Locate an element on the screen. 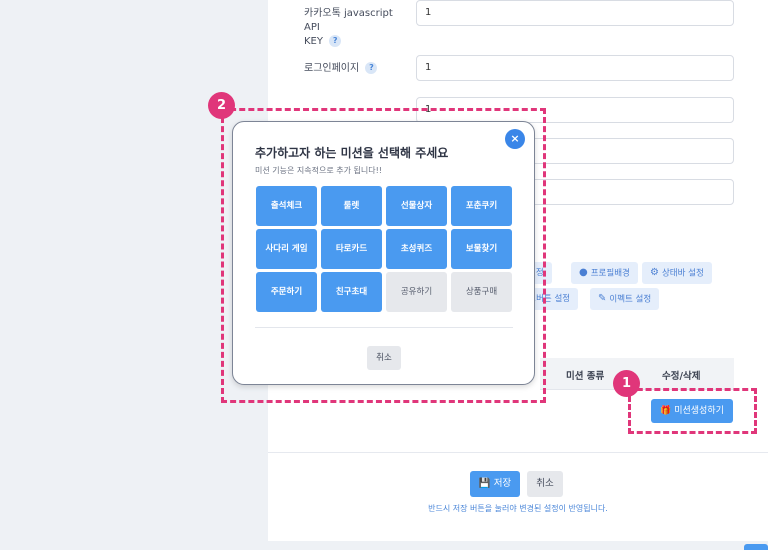 The image size is (768, 550). close-icon: × is located at coordinates (515, 139).